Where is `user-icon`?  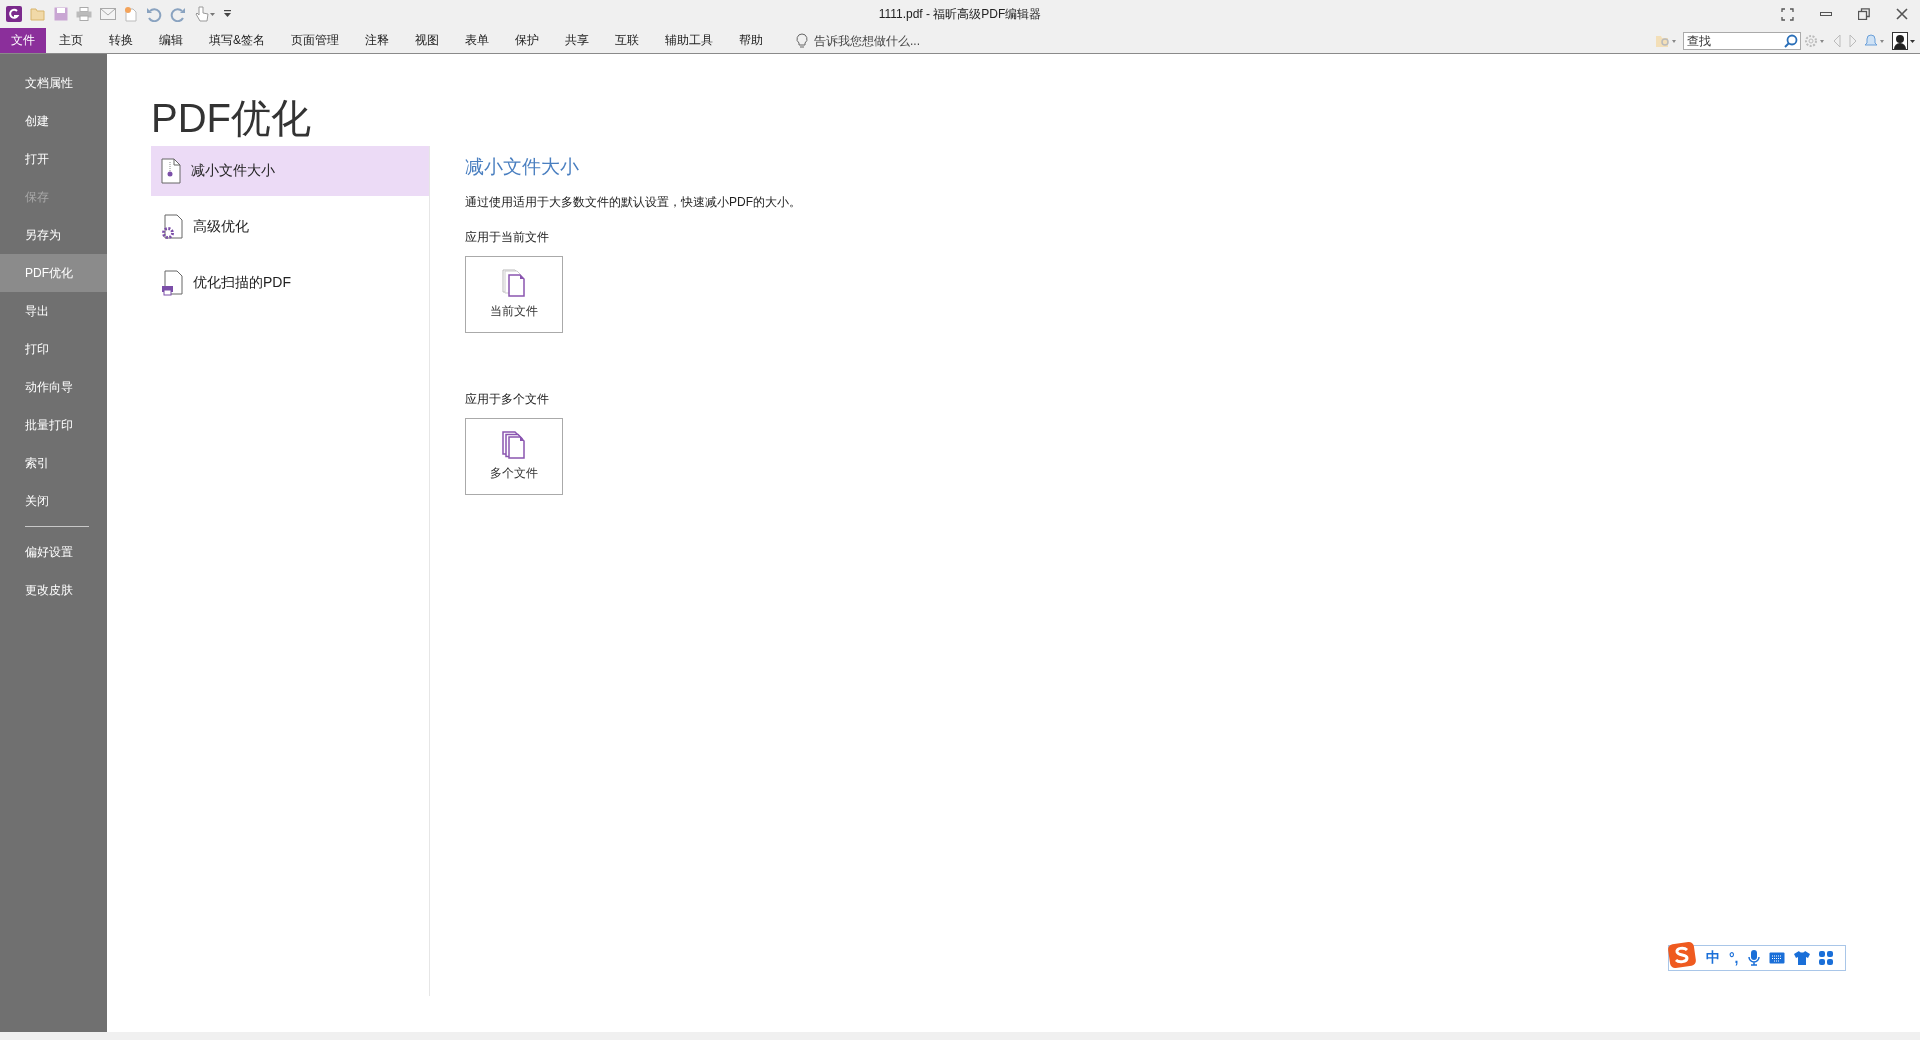
user-icon is located at coordinates (1904, 40).